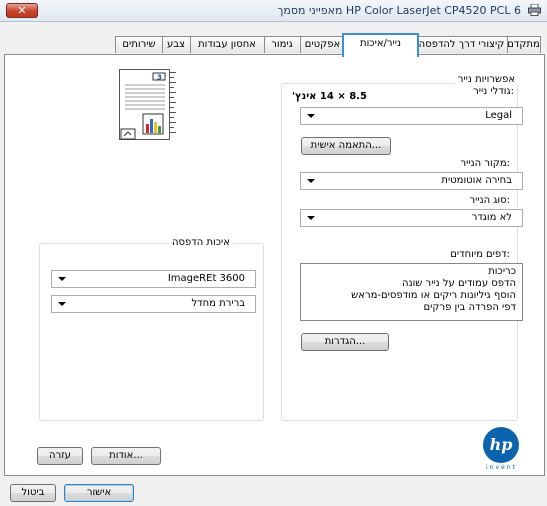 The height and width of the screenshot is (506, 547). I want to click on list-item: הדפס עמודים על נייר שונה, so click(410, 284).